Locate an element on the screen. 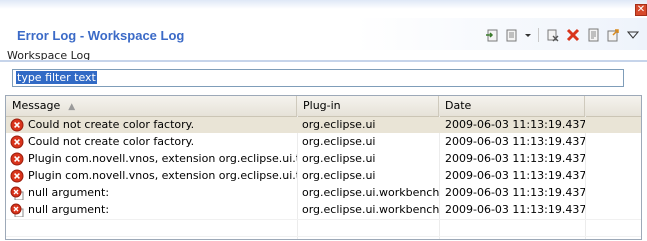 The image size is (647, 241). view-title-bar: Error Log - Workspace Log is located at coordinates (323, 34).